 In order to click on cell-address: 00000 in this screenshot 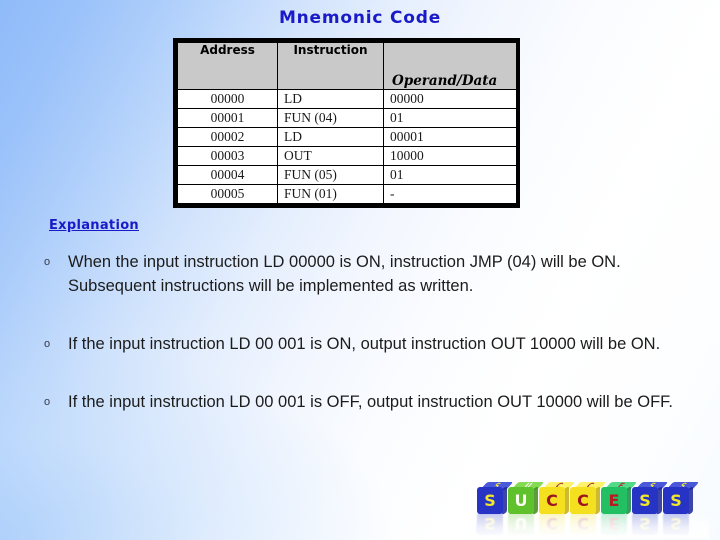, I will do `click(227, 99)`.